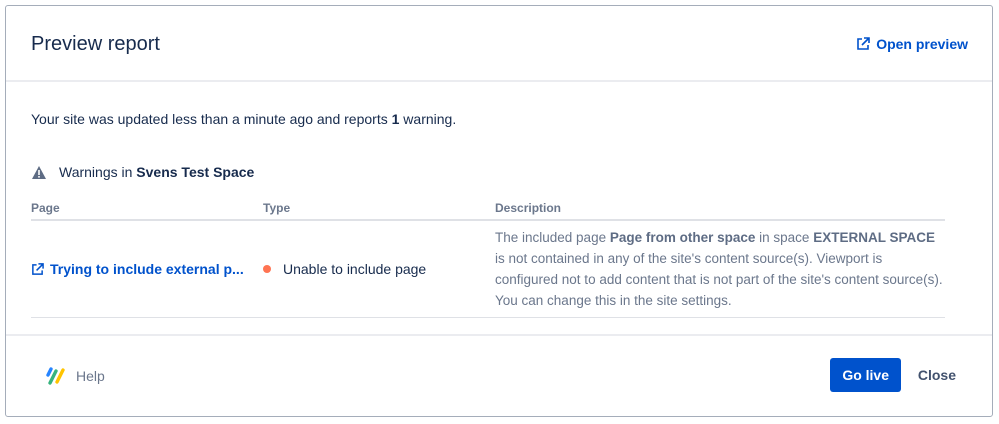 The image size is (999, 424). Describe the element at coordinates (720, 210) in the screenshot. I see `column-header-description: Description` at that location.